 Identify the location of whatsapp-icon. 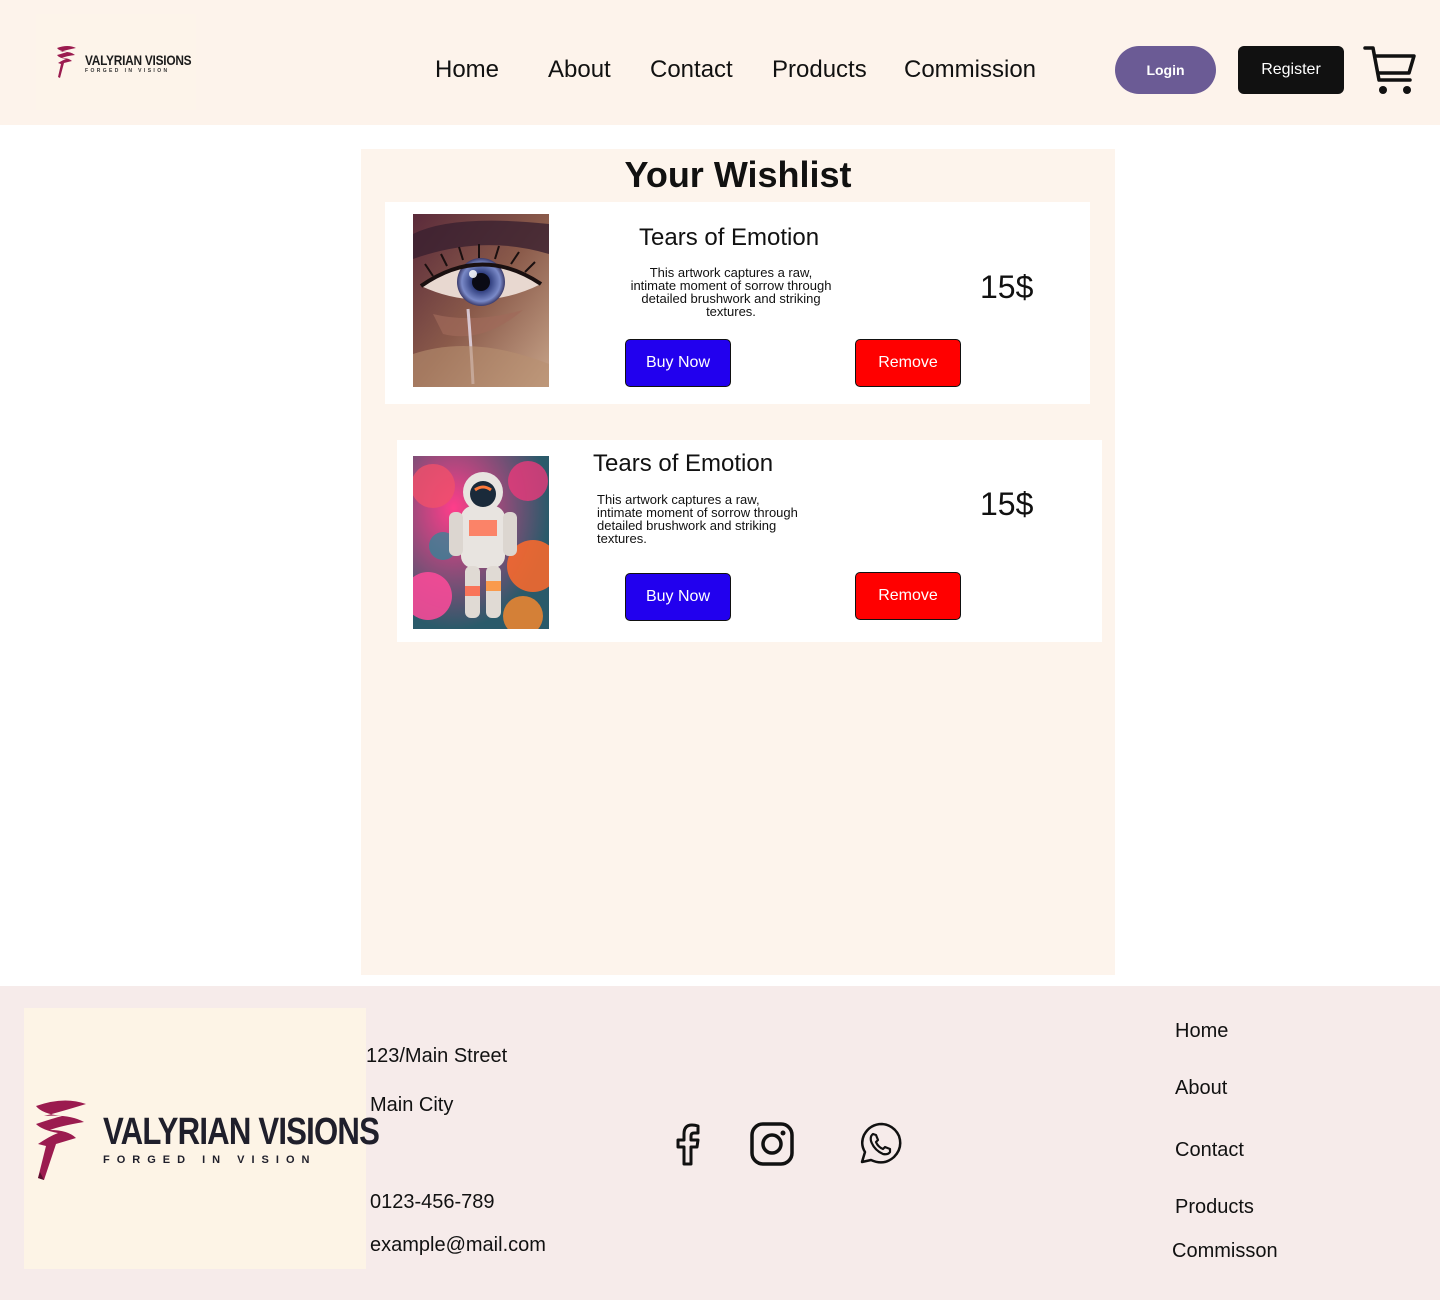
(880, 1144).